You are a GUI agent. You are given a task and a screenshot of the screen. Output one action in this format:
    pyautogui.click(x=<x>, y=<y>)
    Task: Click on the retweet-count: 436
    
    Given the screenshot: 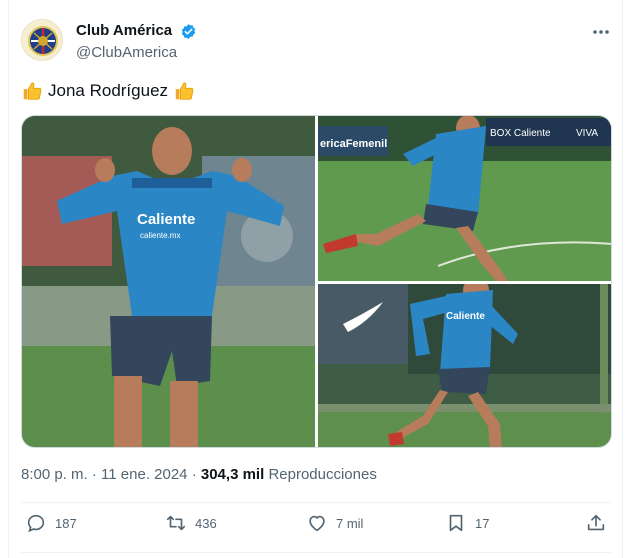 What is the action you would take?
    pyautogui.click(x=206, y=523)
    